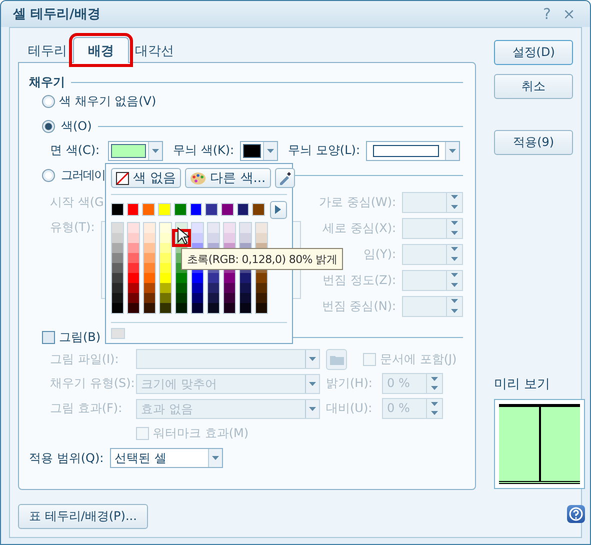 This screenshot has width=591, height=545. What do you see at coordinates (166, 458) in the screenshot?
I see `scope-dropdown: 선택된 셀` at bounding box center [166, 458].